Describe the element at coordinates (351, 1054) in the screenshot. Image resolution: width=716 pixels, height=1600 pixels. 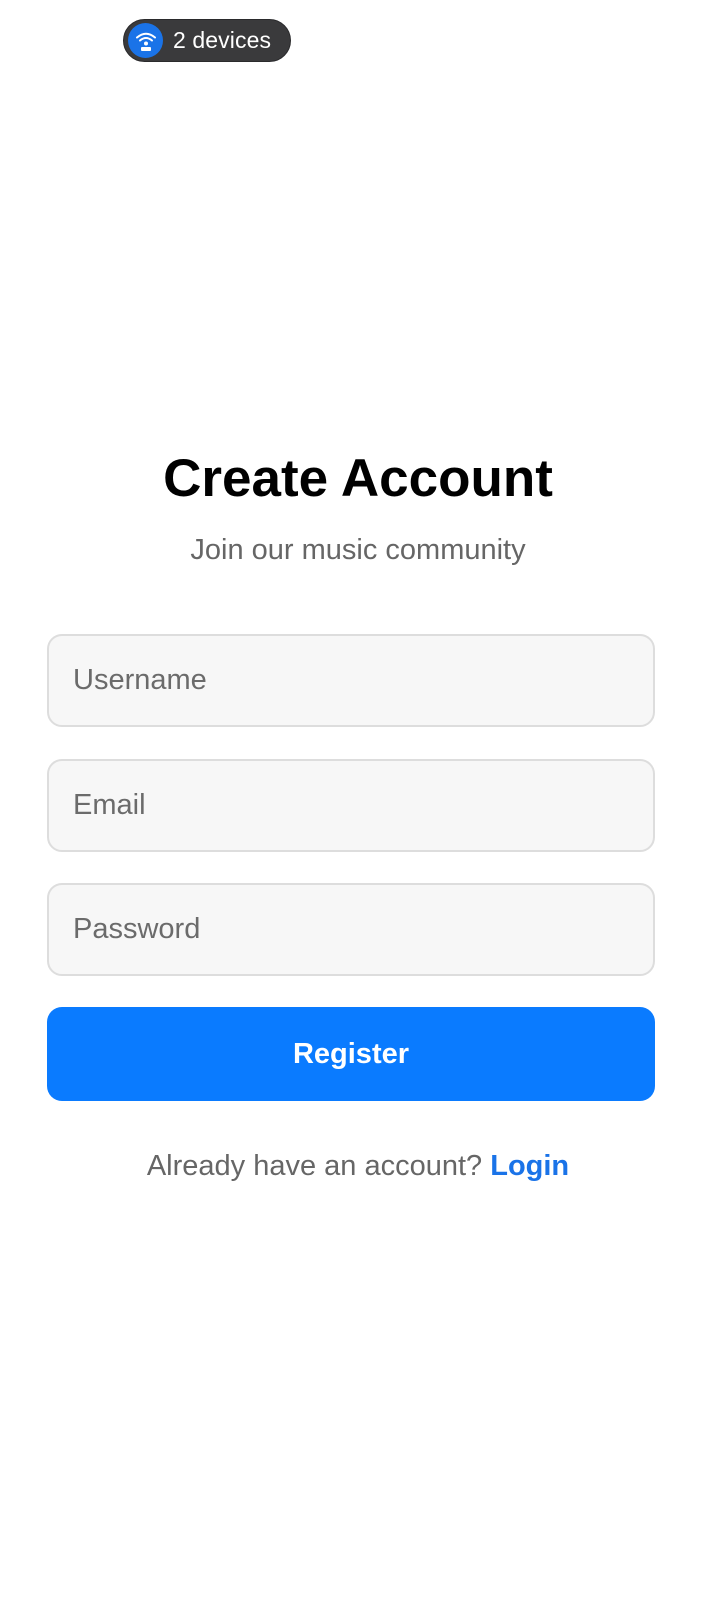
I see `register-button: Register` at that location.